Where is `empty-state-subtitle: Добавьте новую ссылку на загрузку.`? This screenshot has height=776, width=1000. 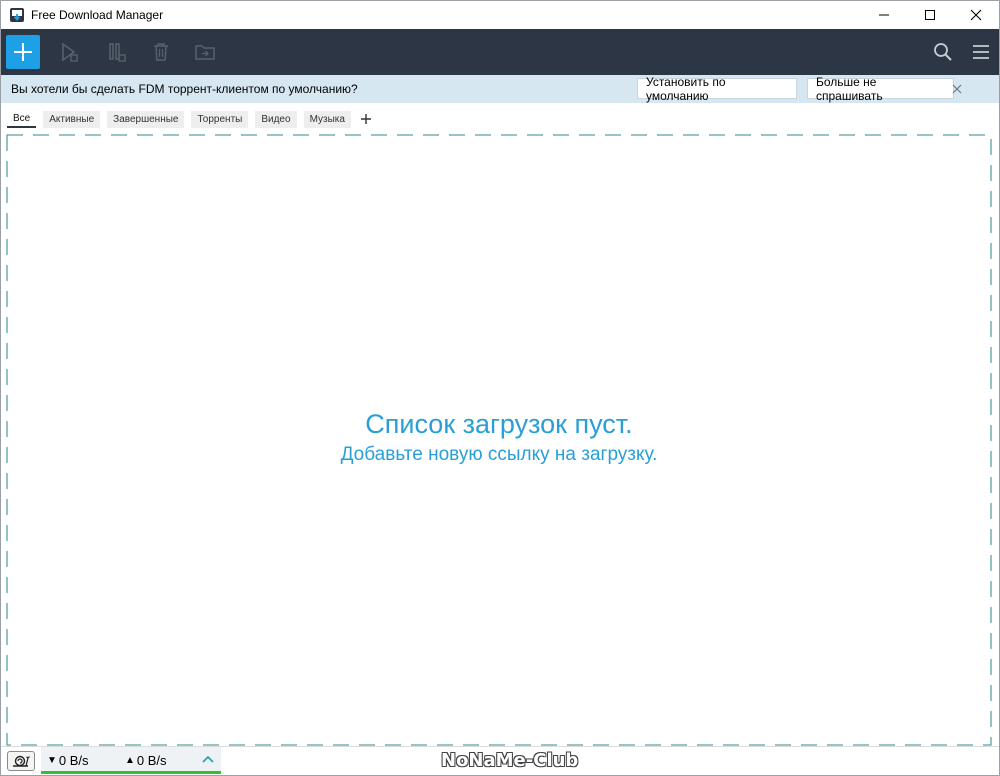
empty-state-subtitle: Добавьте новую ссылку на загрузку. is located at coordinates (499, 454).